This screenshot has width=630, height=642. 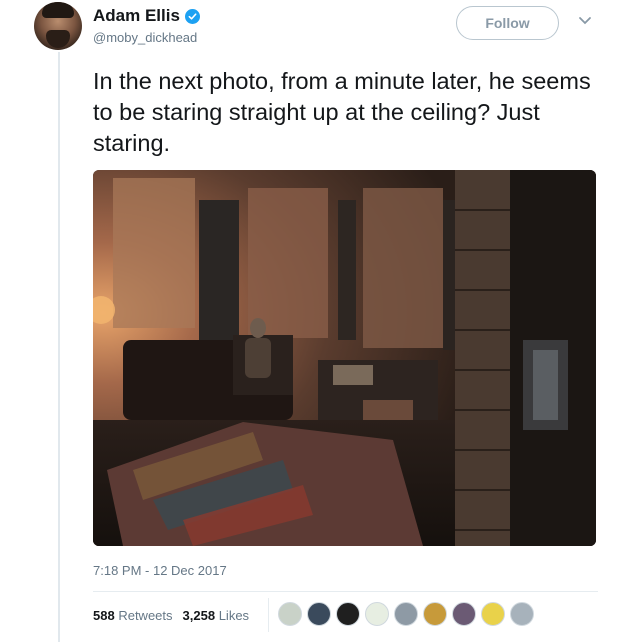 What do you see at coordinates (192, 16) in the screenshot?
I see `verified-badge-icon` at bounding box center [192, 16].